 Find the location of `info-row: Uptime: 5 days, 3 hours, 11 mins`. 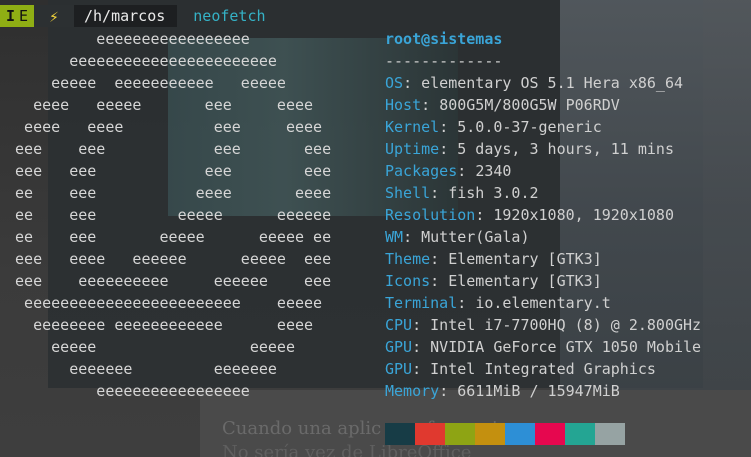

info-row: Uptime: 5 days, 3 hours, 11 mins is located at coordinates (543, 149).